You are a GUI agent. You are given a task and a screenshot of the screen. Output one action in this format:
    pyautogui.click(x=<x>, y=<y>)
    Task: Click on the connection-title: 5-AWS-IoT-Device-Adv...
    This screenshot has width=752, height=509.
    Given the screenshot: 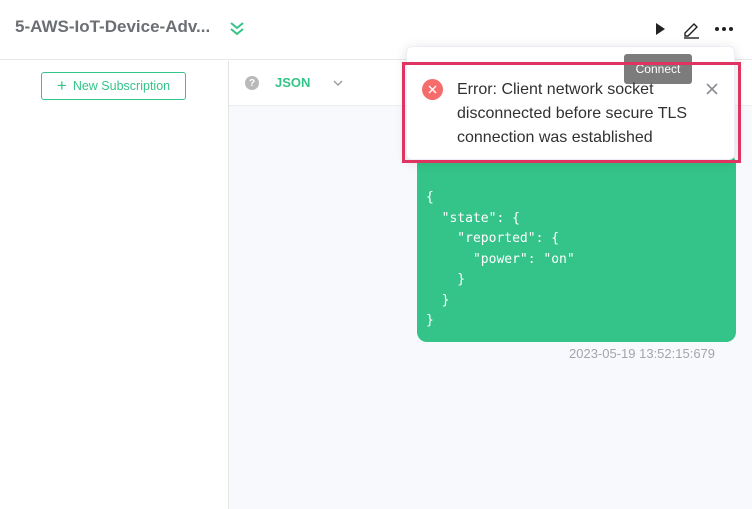 What is the action you would take?
    pyautogui.click(x=113, y=26)
    